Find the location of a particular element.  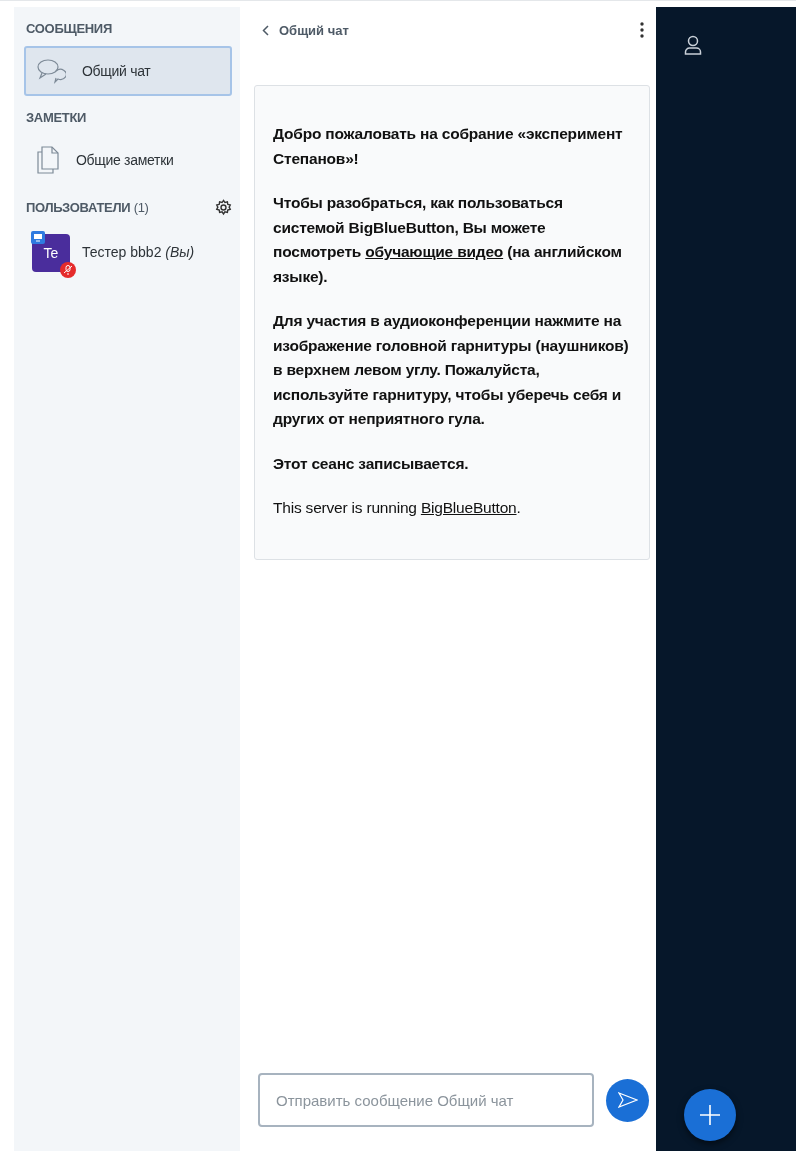

back-button: Общий чат is located at coordinates (305, 30).